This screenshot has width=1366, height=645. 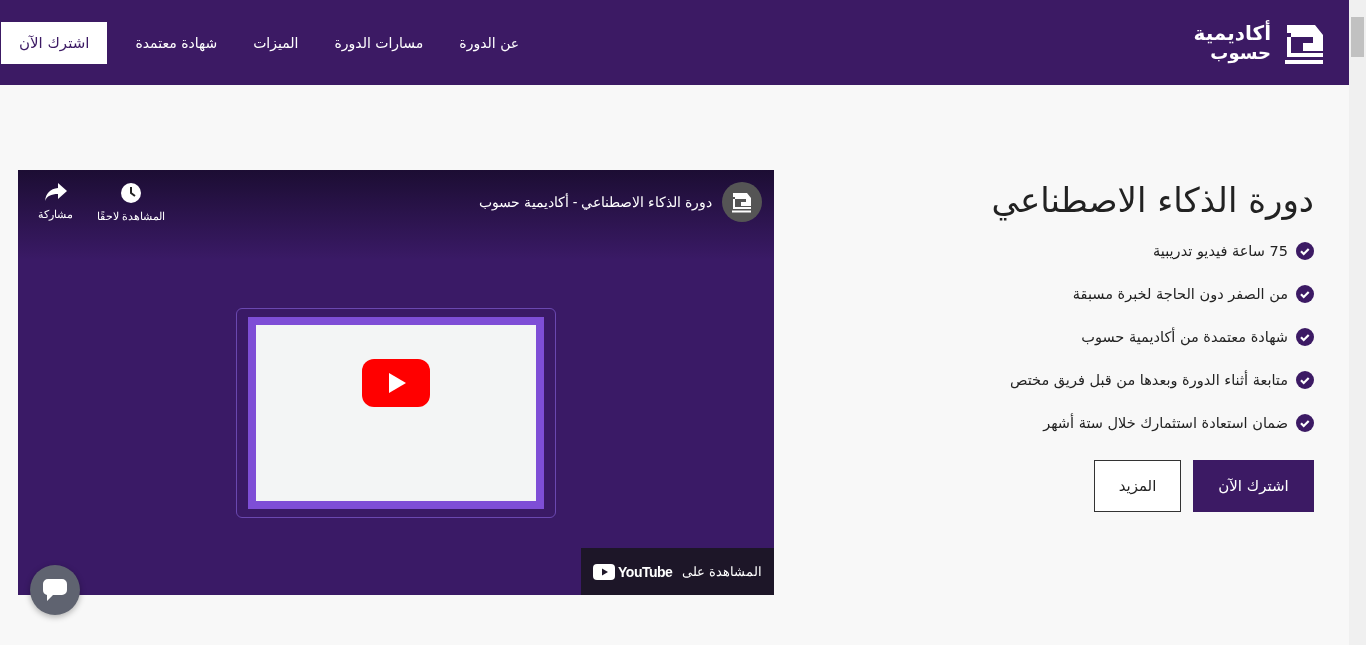 I want to click on feature-text: شهادة معتمدة من أكاديمية حسوب, so click(x=1184, y=337).